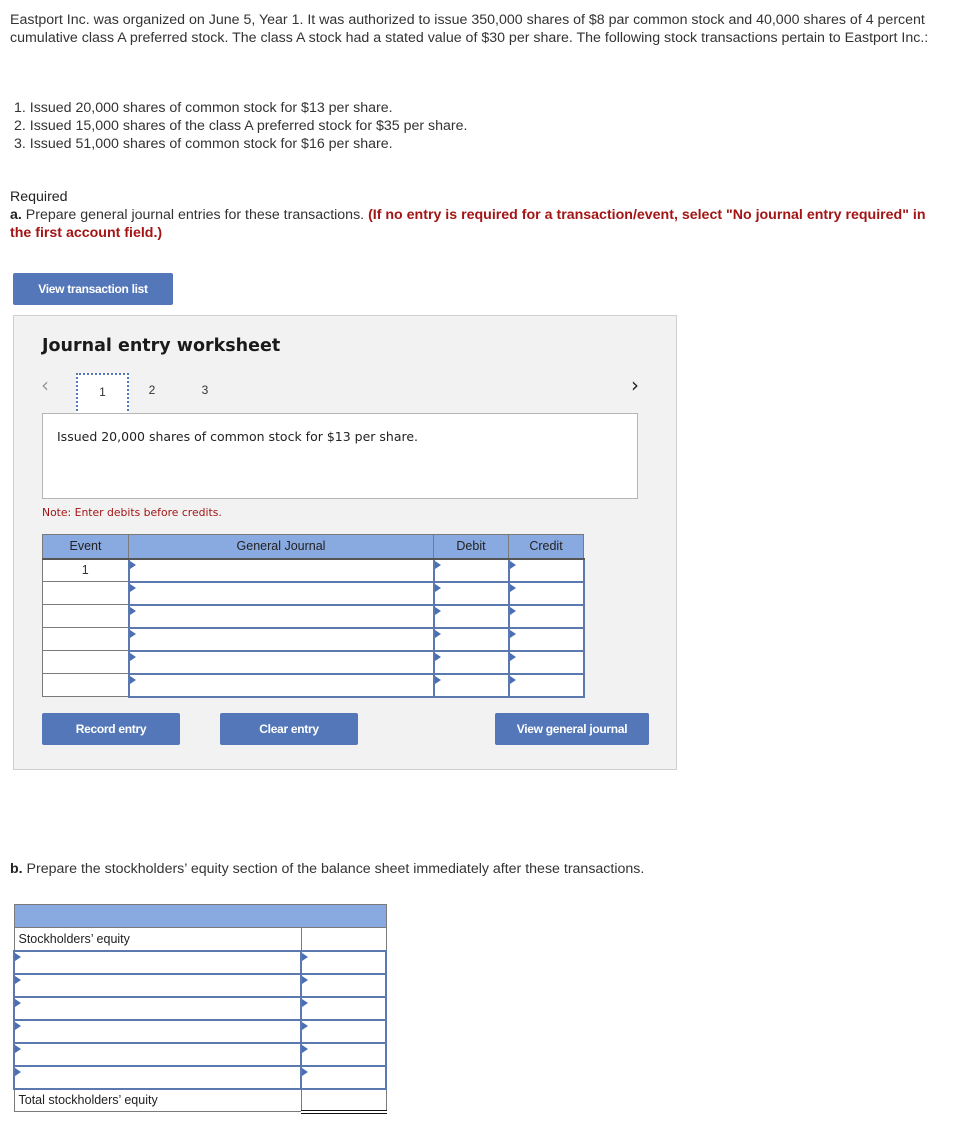 The width and height of the screenshot is (972, 1137). I want to click on table-row: Stockholders’ equity, so click(200, 939).